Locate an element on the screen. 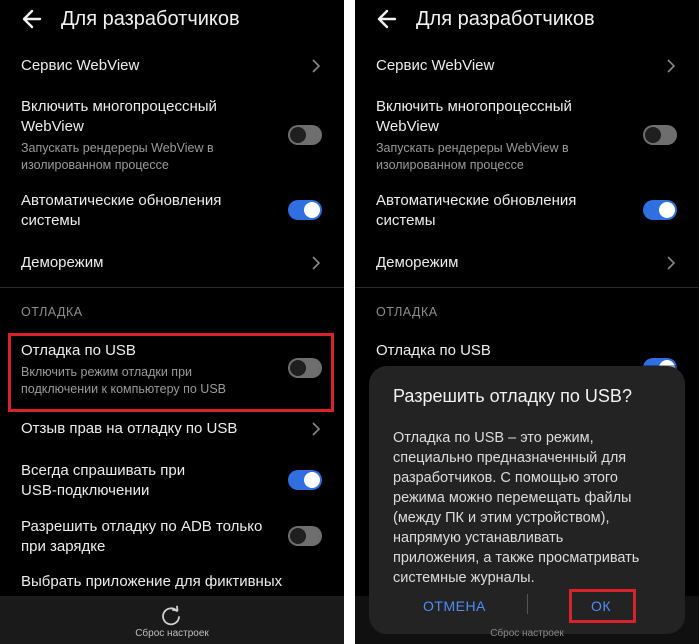 The height and width of the screenshot is (644, 700). dialog-message-line: специально предназначенный для is located at coordinates (510, 458).